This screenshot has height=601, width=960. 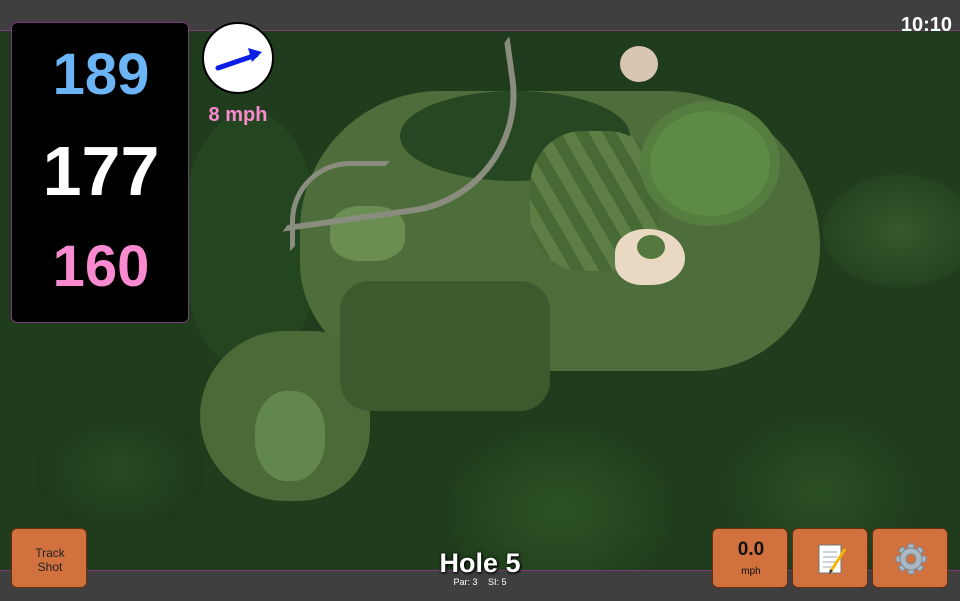 I want to click on wind-speed: 8 mph, so click(x=238, y=115).